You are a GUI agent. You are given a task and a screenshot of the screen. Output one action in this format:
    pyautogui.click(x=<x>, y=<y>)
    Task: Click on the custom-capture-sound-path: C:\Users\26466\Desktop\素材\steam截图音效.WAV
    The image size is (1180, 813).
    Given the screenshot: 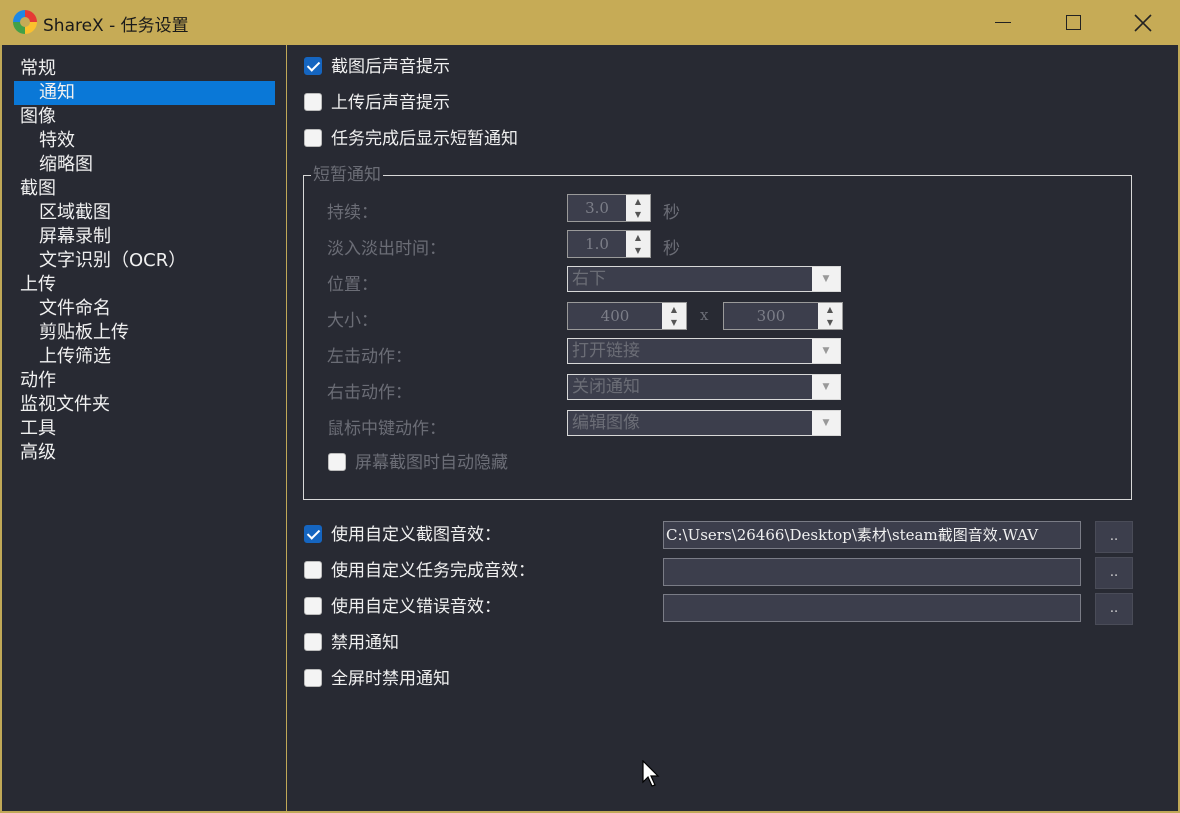 What is the action you would take?
    pyautogui.click(x=872, y=535)
    